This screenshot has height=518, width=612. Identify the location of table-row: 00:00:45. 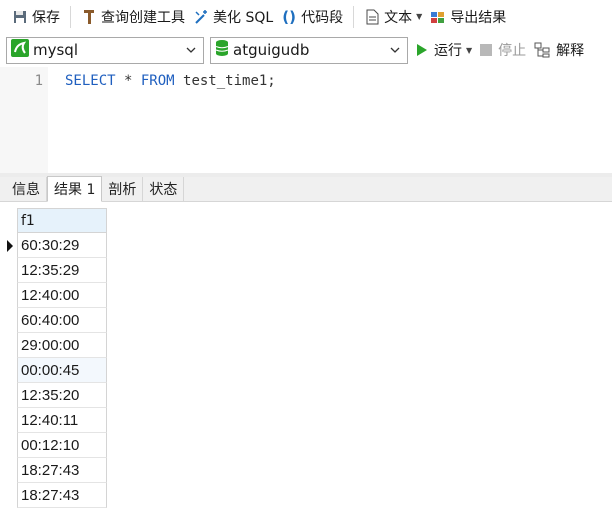
(62, 370).